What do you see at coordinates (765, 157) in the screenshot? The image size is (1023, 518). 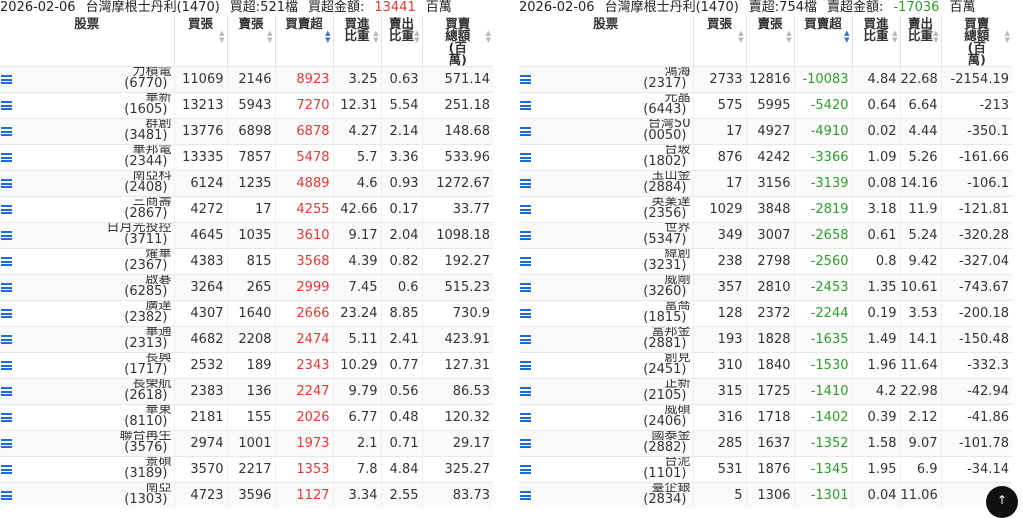 I see `table-row: 台玻 (1802) 876 4242 -3366 1.09 5.26 -161.66` at bounding box center [765, 157].